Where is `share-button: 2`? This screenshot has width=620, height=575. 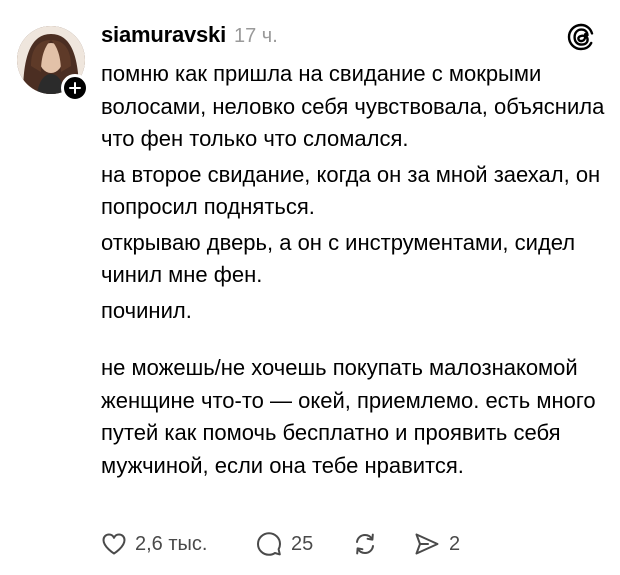
share-button: 2 is located at coordinates (436, 544).